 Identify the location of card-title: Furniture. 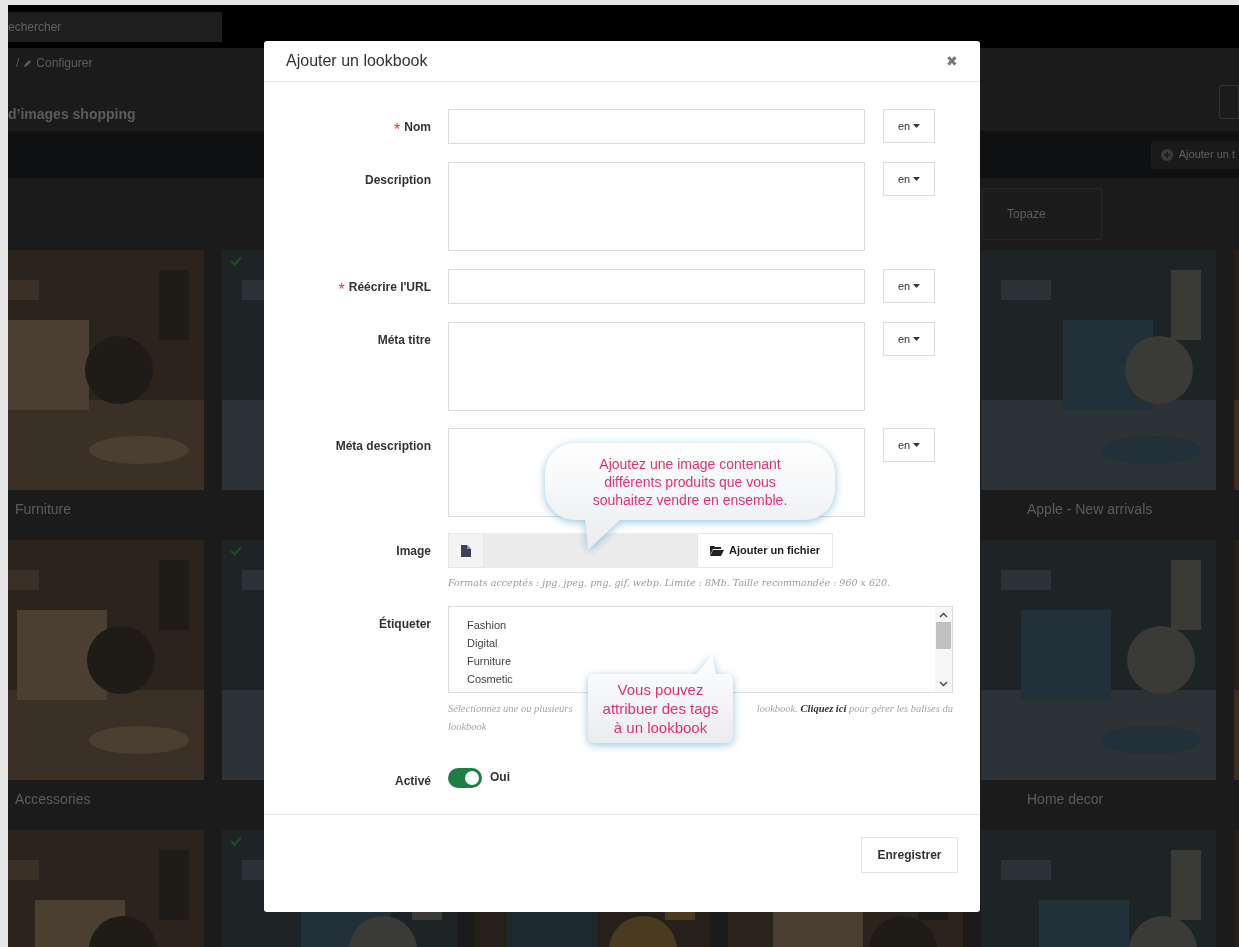
(43, 509).